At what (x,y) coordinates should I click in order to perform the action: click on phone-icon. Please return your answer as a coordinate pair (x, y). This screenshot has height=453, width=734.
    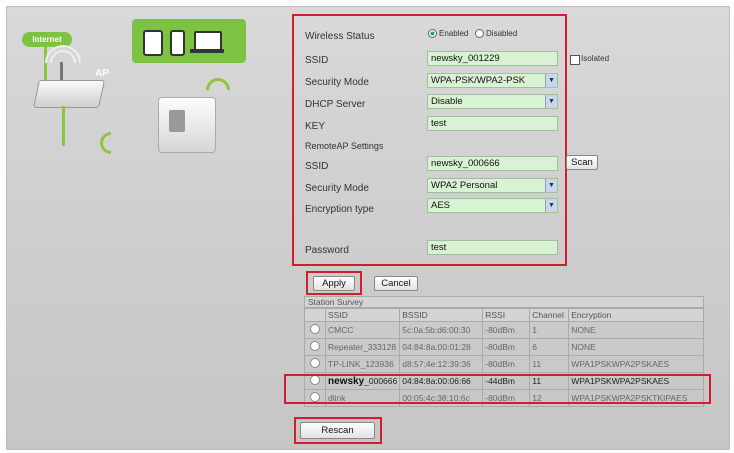
    Looking at the image, I should click on (177, 43).